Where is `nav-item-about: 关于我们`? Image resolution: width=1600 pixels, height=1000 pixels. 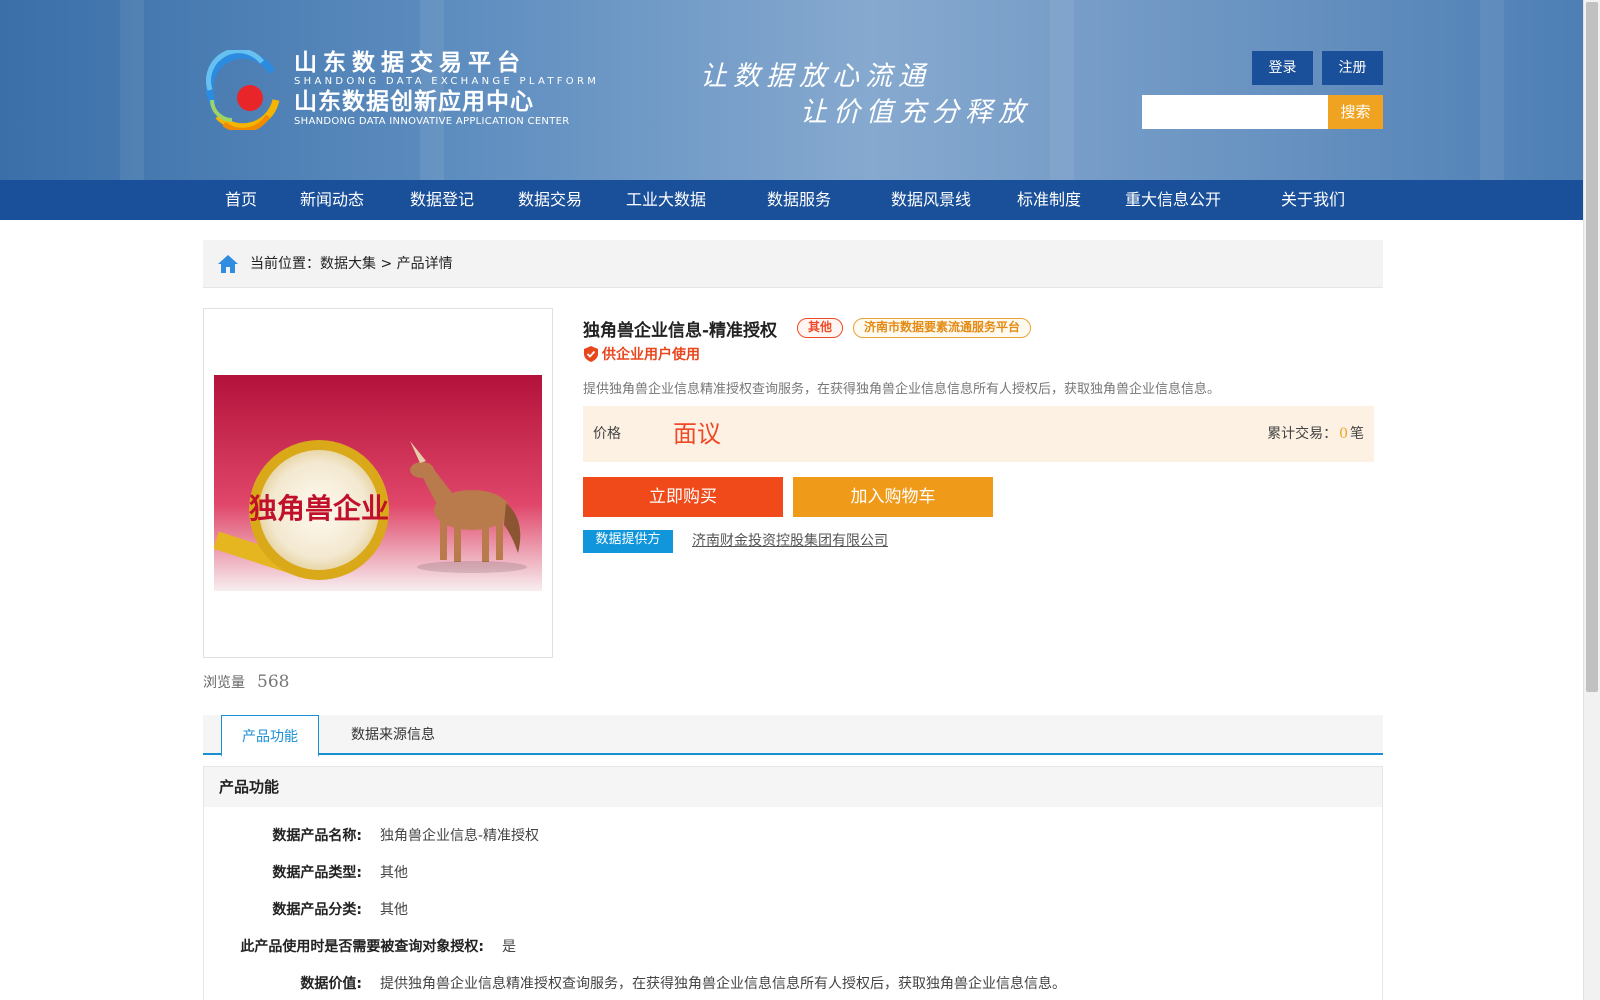
nav-item-about: 关于我们 is located at coordinates (1313, 200).